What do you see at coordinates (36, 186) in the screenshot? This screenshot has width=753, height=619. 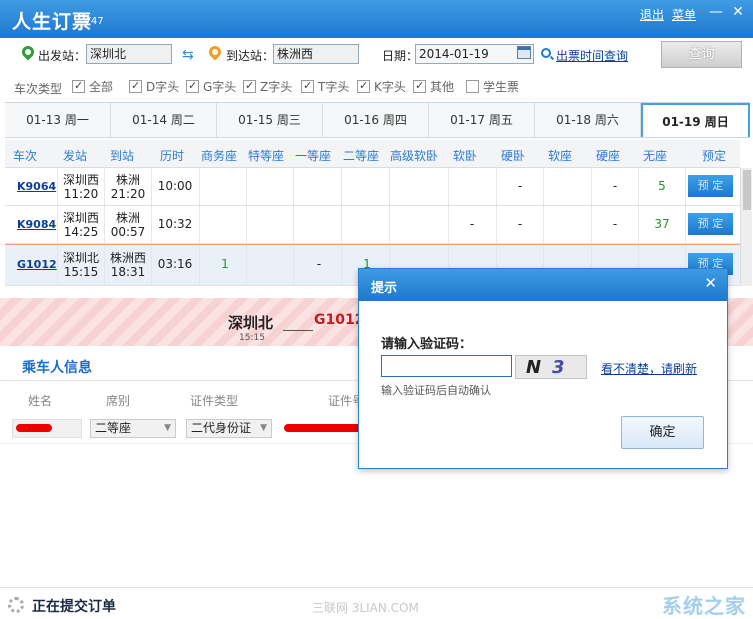 I see `train-number-link: K9064` at bounding box center [36, 186].